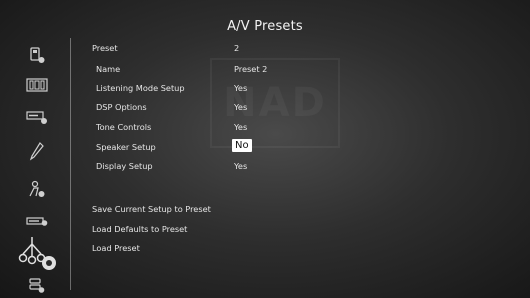  I want to click on display-setup-value: Yes, so click(240, 166).